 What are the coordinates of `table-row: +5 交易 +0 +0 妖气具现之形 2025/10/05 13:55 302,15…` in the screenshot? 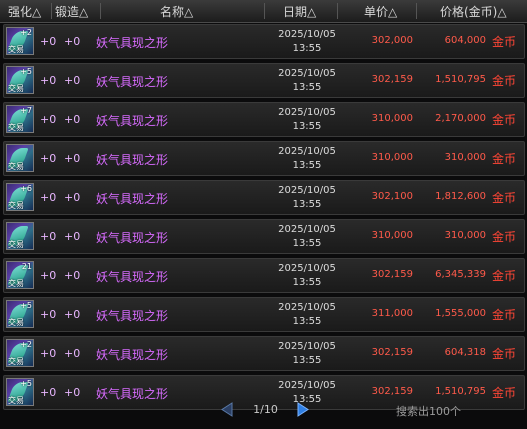 It's located at (264, 80).